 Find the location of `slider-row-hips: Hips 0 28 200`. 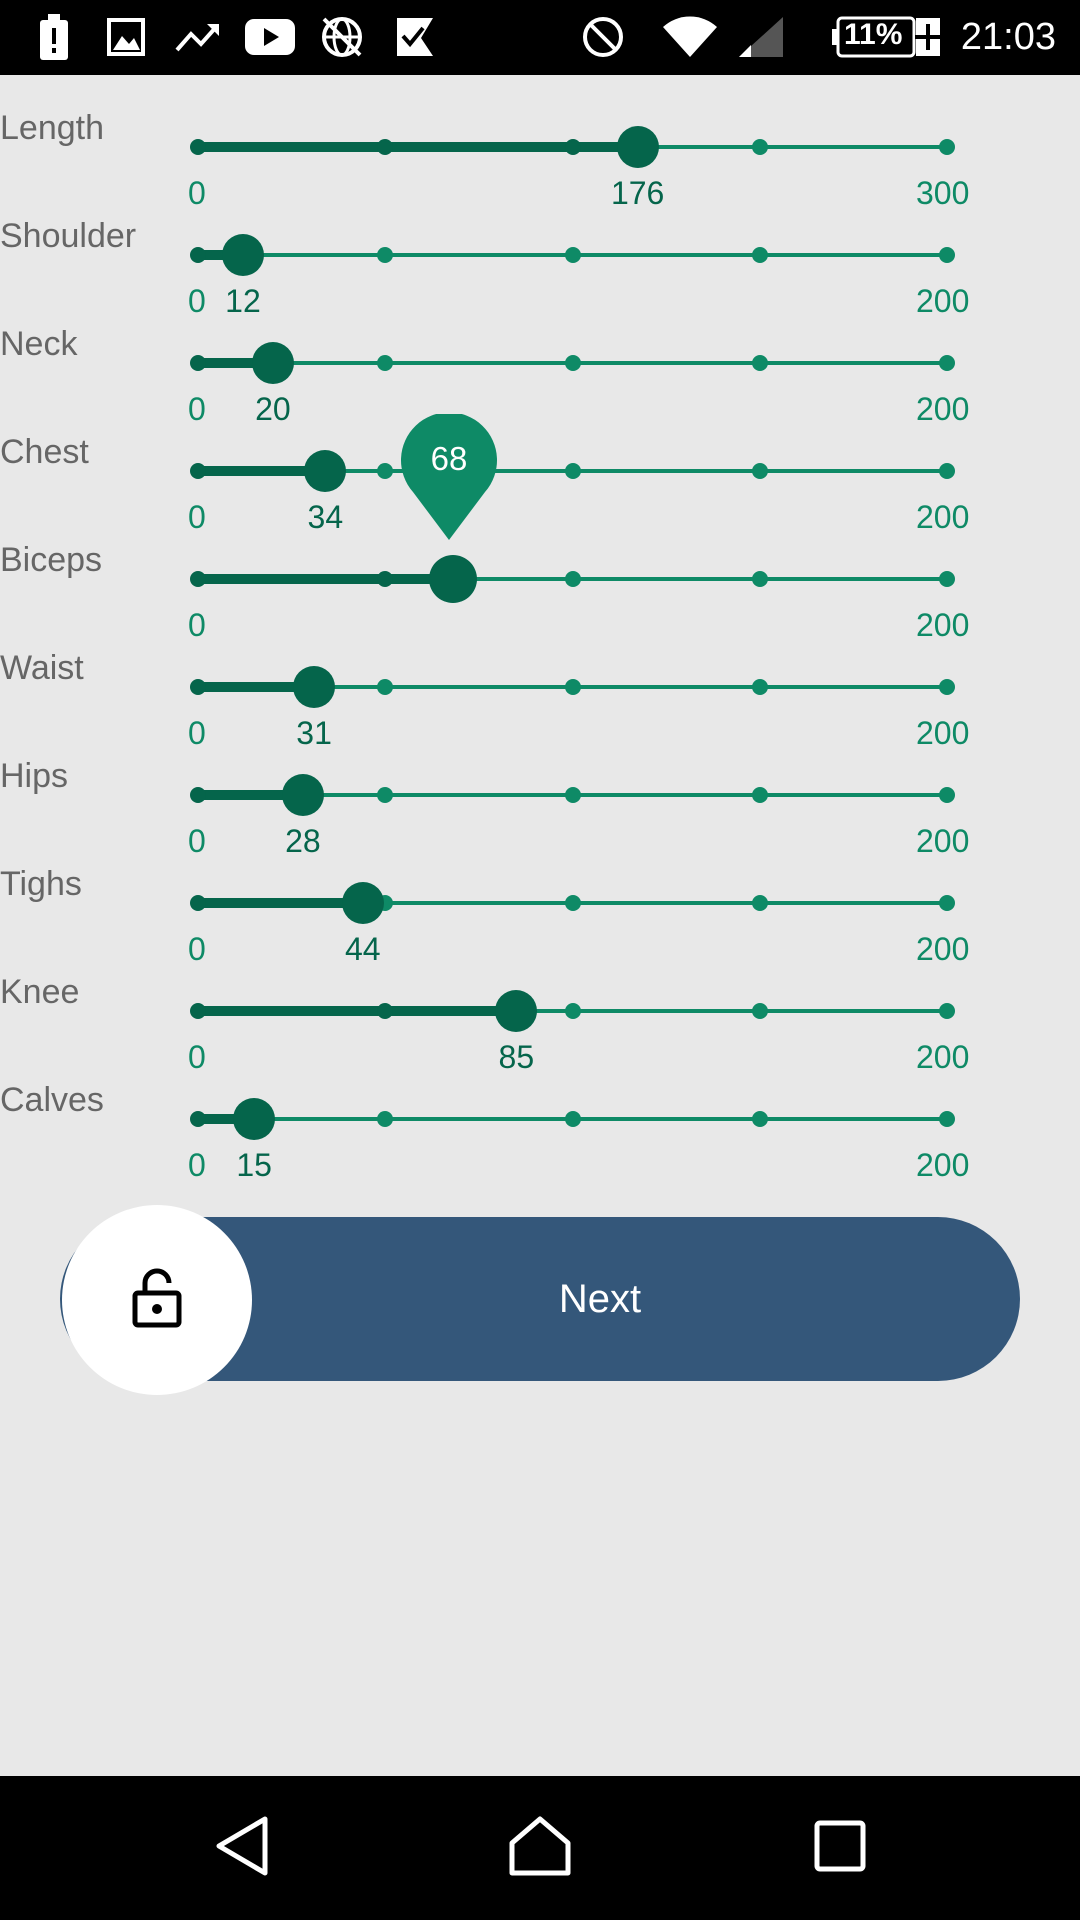

slider-row-hips: Hips 0 28 200 is located at coordinates (540, 791).